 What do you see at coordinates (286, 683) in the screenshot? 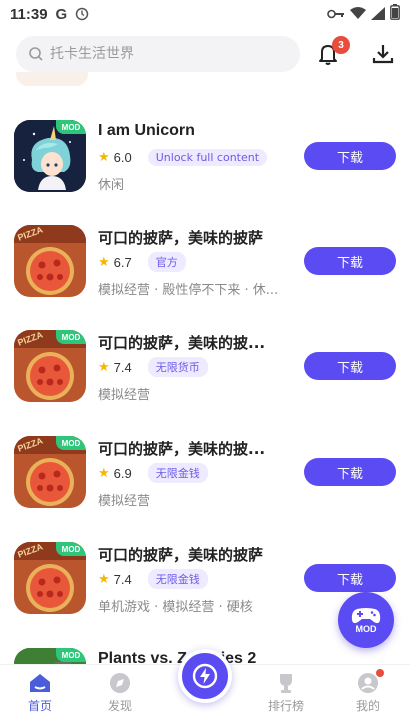
I see `trophy-icon` at bounding box center [286, 683].